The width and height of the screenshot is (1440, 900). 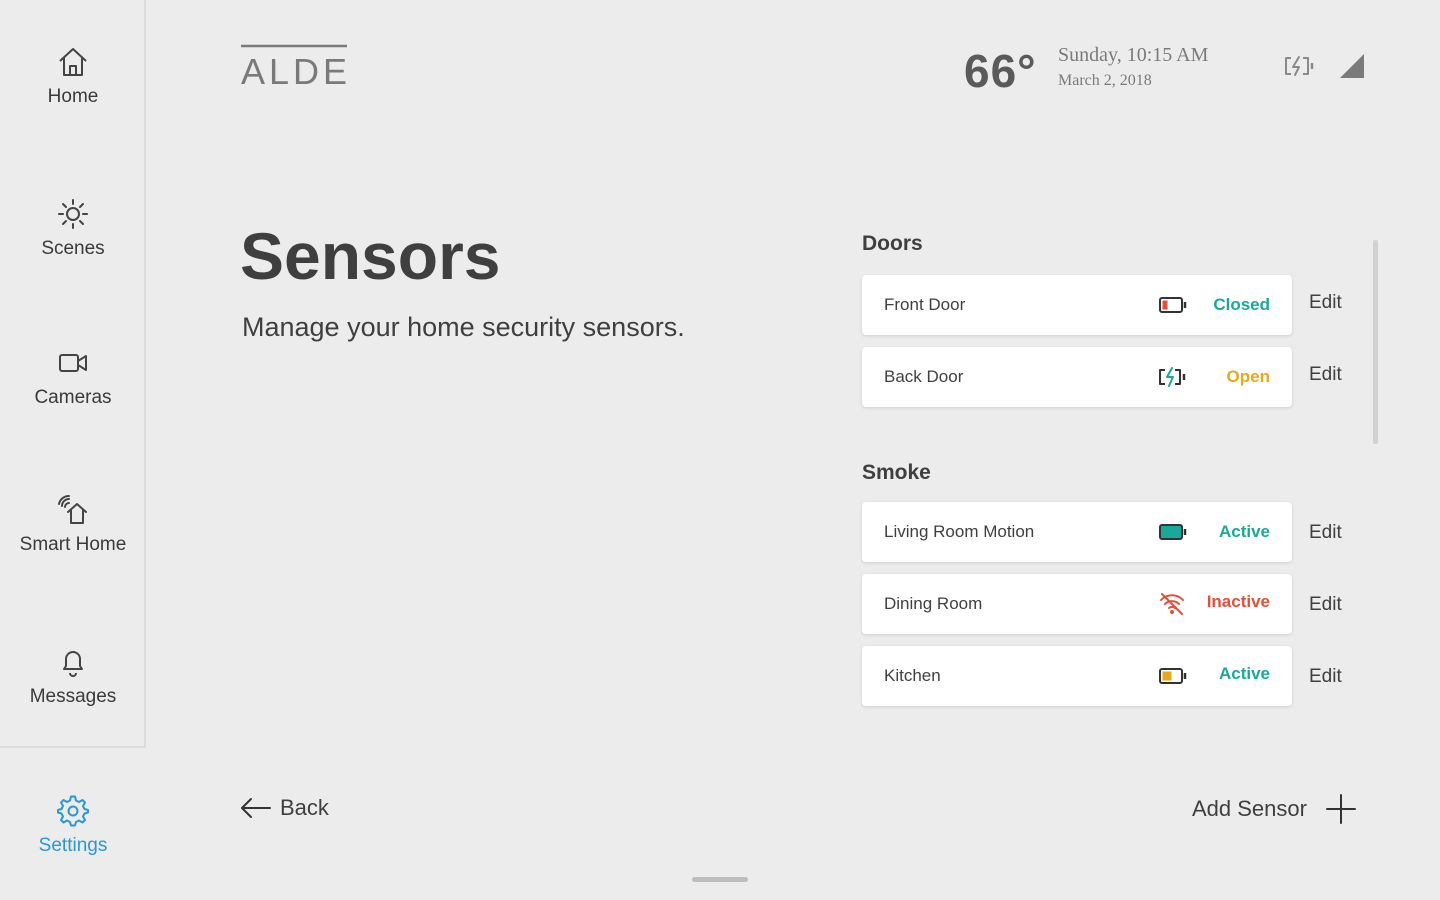 I want to click on battery-half-icon, so click(x=1173, y=678).